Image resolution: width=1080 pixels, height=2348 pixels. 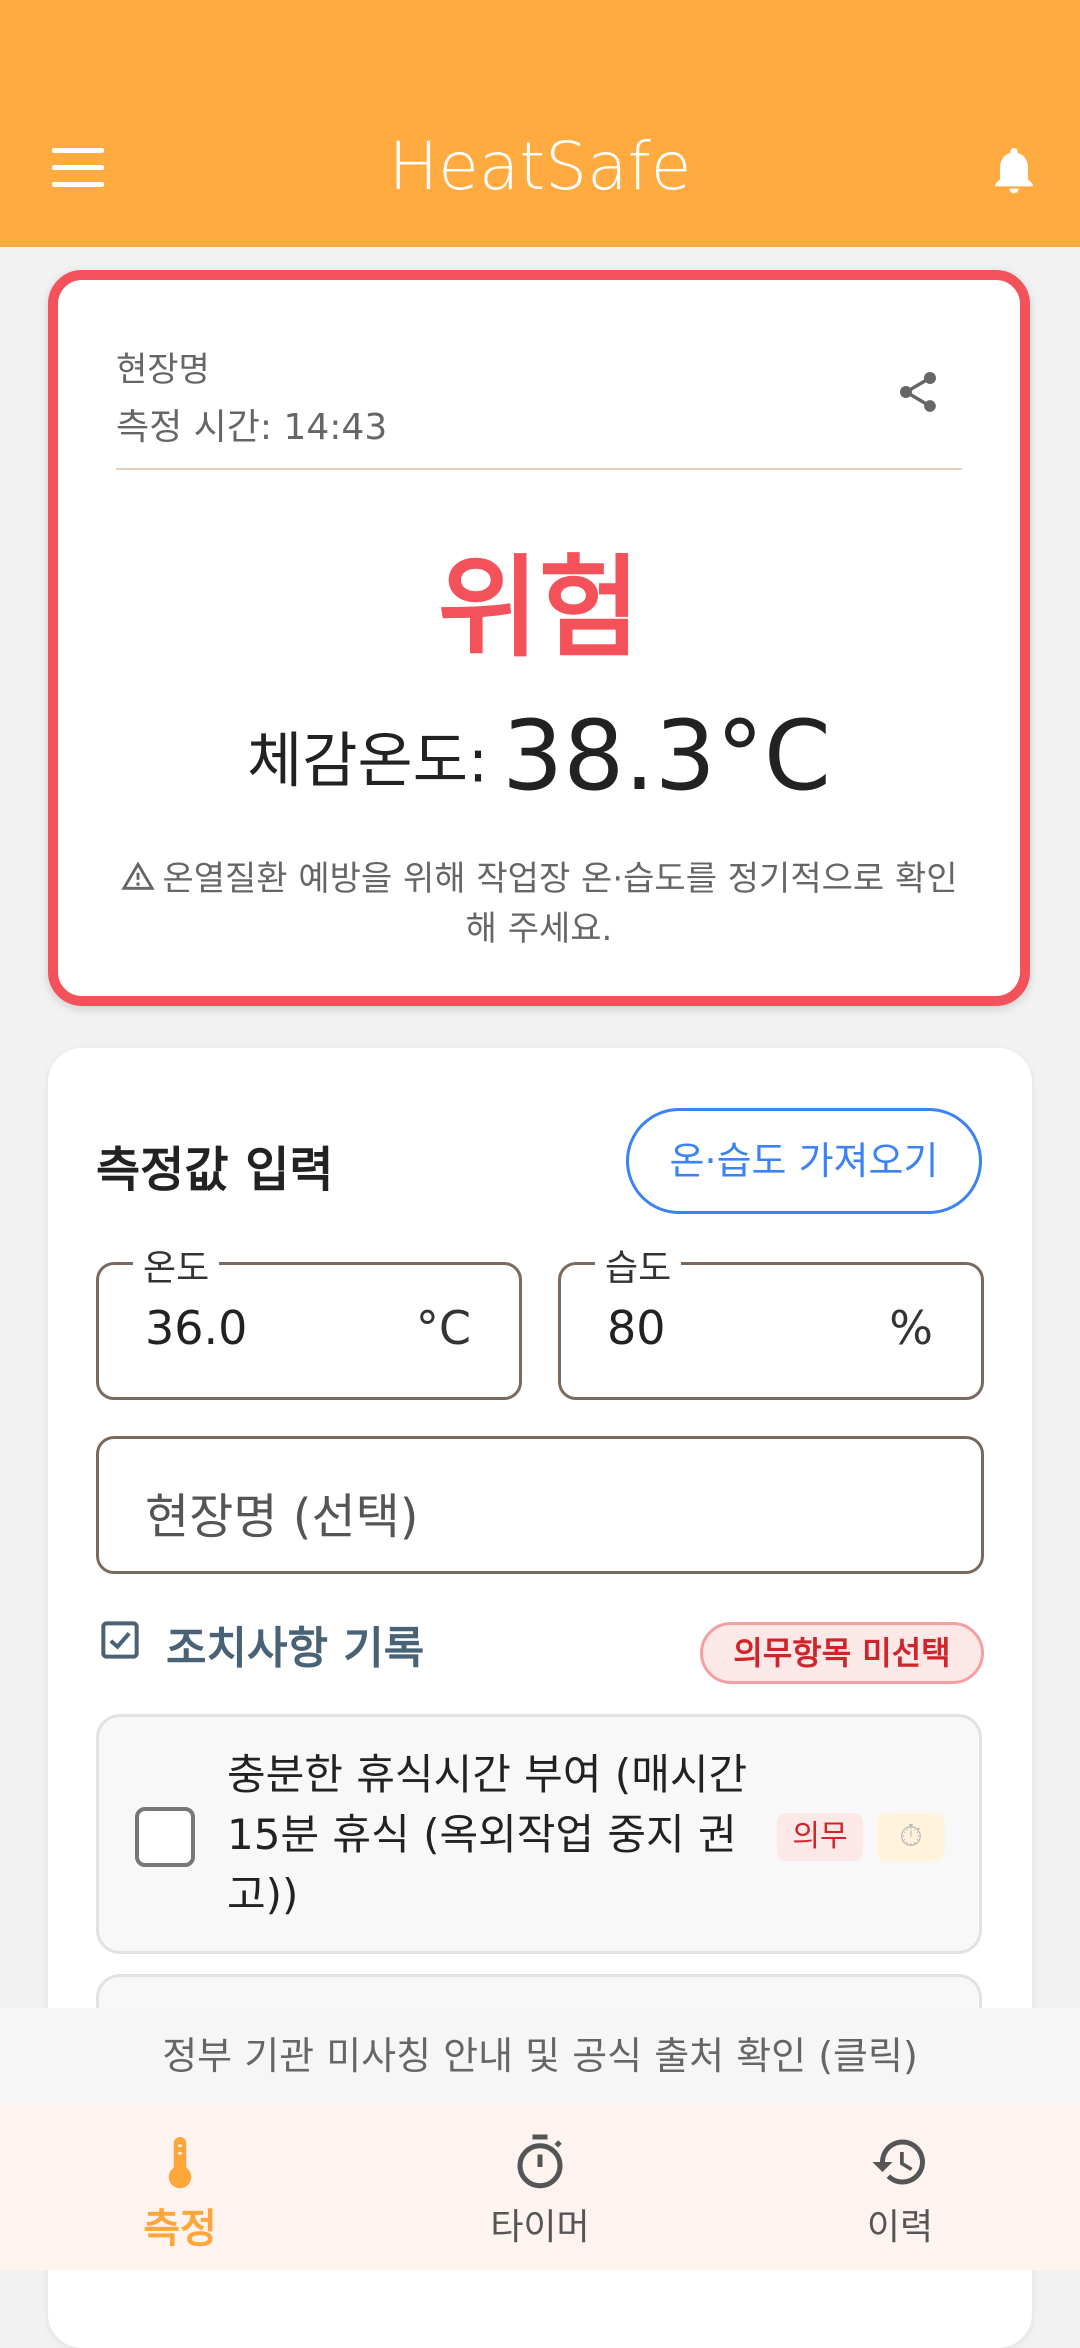 I want to click on warning-text: 온열질환 예방을 위해 작업장 온·습도를 정기적으로 확인해 주세요., so click(x=560, y=904).